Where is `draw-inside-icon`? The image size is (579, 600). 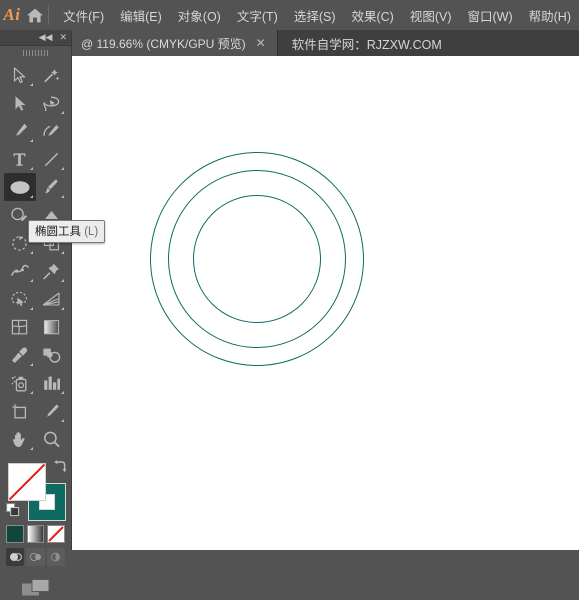 draw-inside-icon is located at coordinates (56, 557).